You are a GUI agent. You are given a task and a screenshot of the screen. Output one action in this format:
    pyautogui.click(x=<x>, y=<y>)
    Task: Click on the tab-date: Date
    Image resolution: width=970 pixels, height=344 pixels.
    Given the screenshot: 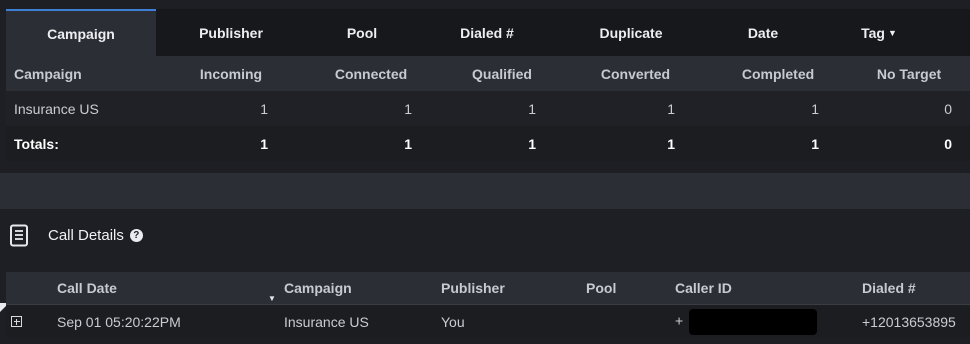 What is the action you would take?
    pyautogui.click(x=763, y=32)
    